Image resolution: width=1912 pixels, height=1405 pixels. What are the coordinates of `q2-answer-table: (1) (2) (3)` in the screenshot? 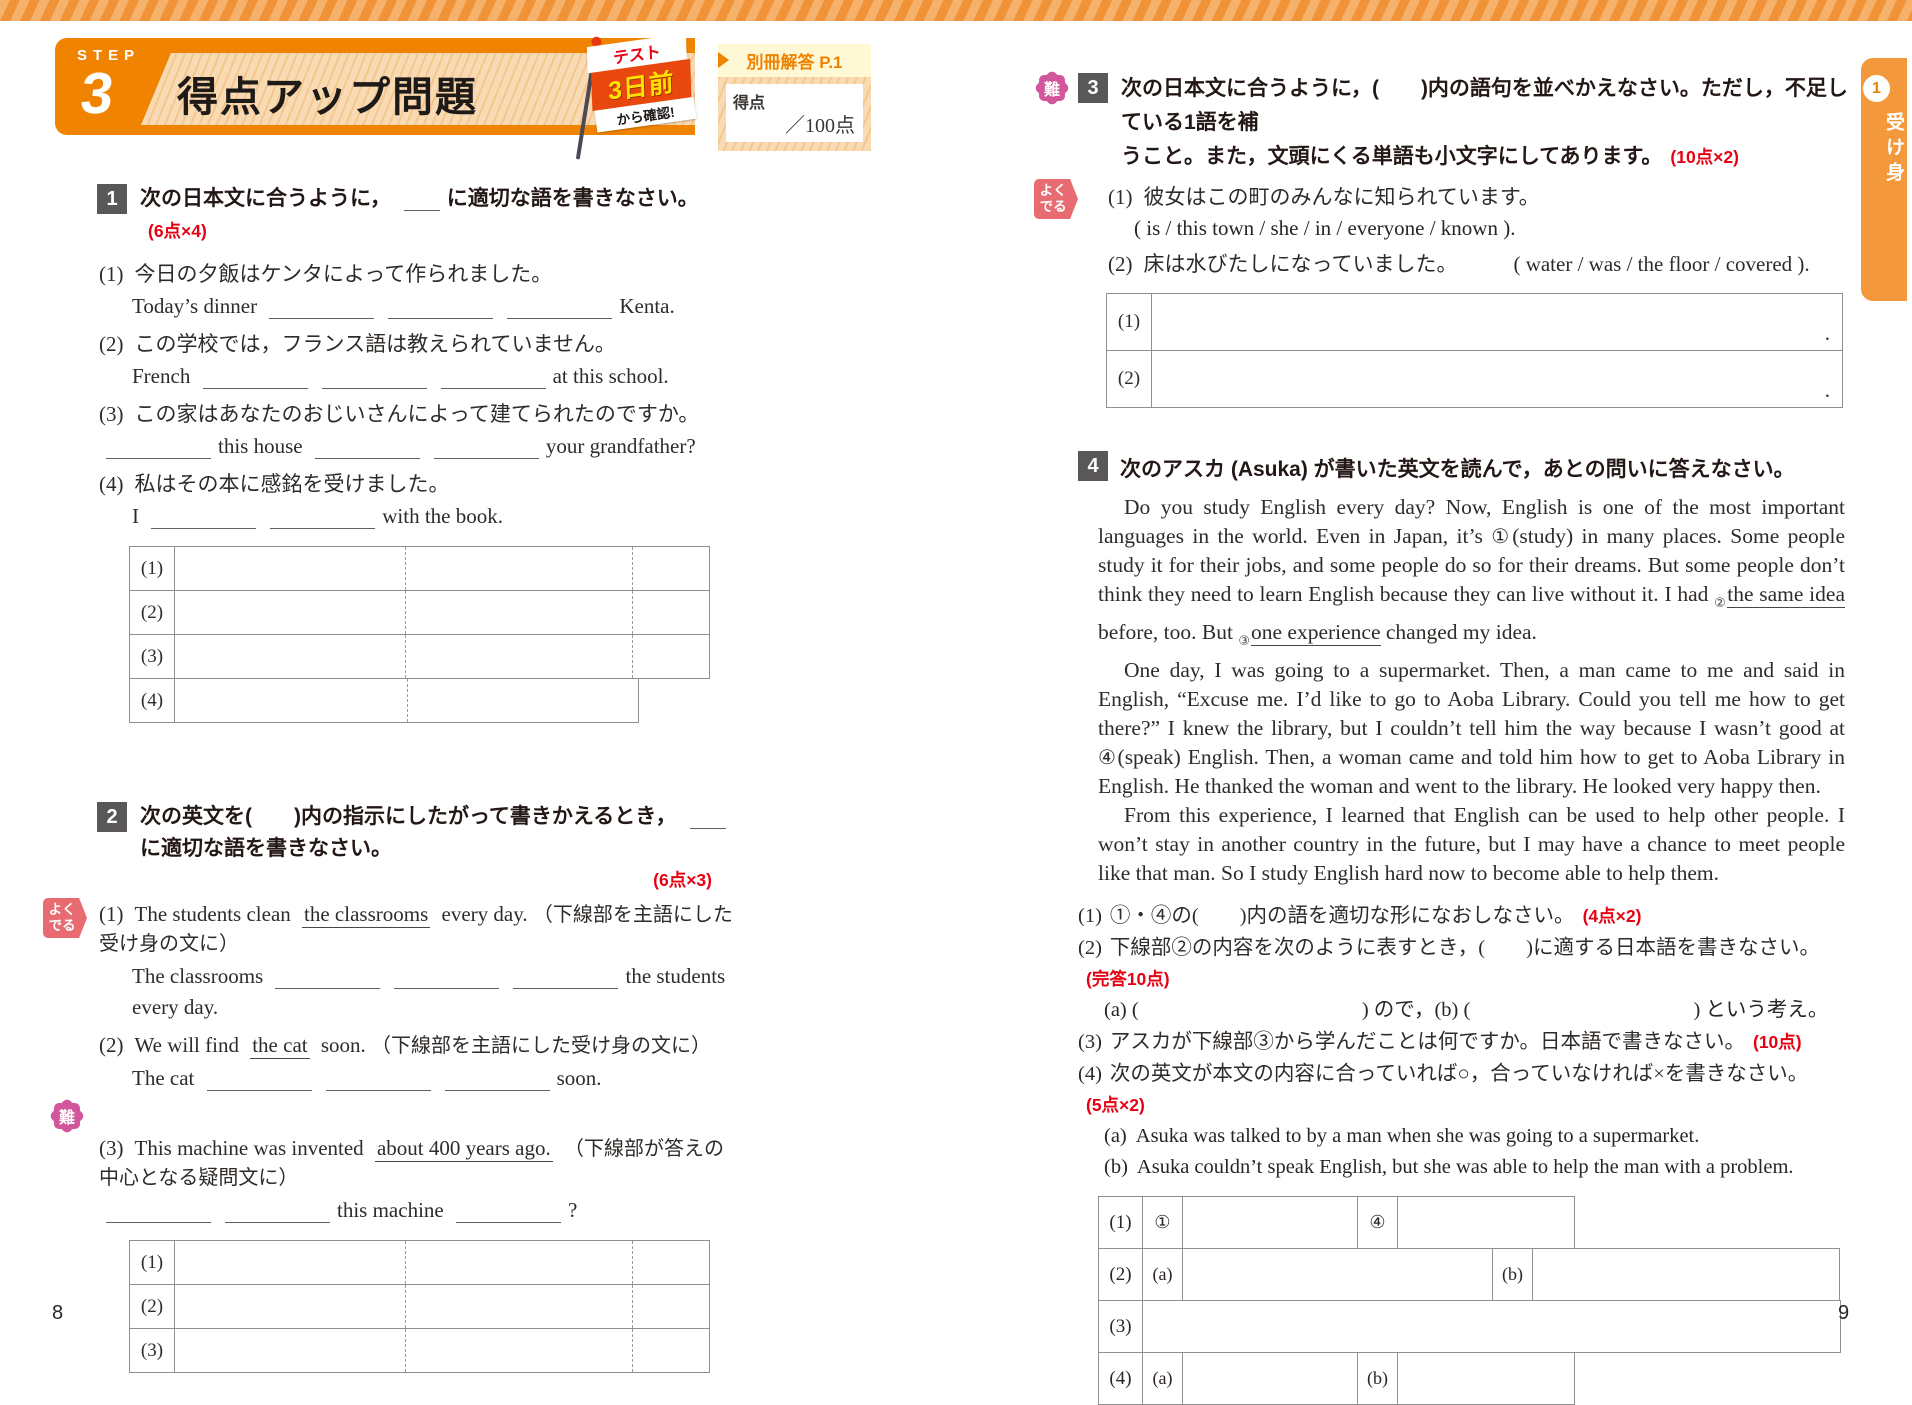 It's located at (419, 1306).